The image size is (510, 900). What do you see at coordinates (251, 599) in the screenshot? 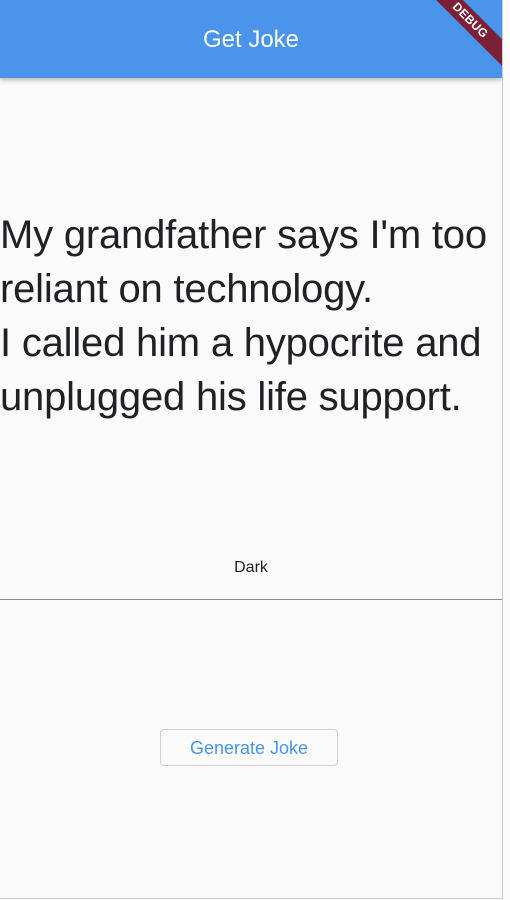
I see `section-divider` at bounding box center [251, 599].